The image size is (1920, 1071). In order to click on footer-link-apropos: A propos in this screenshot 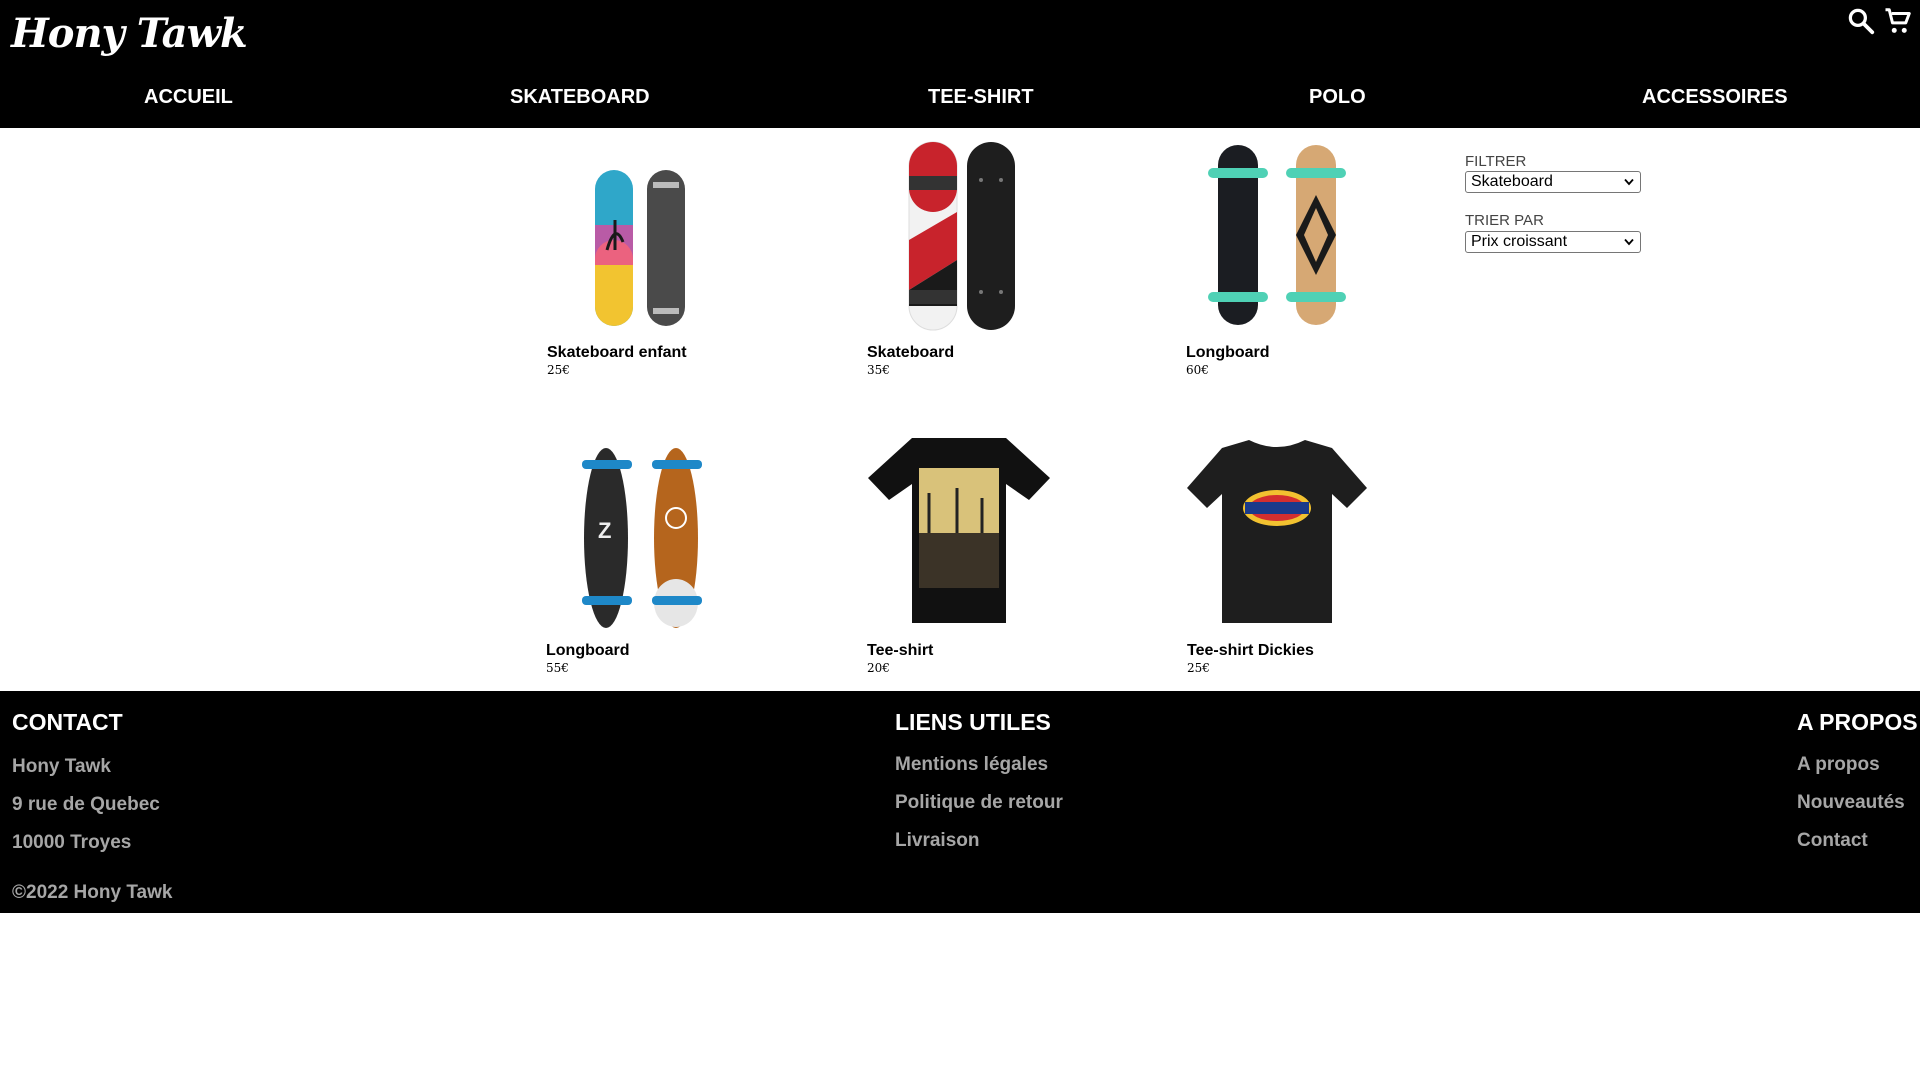, I will do `click(1838, 765)`.